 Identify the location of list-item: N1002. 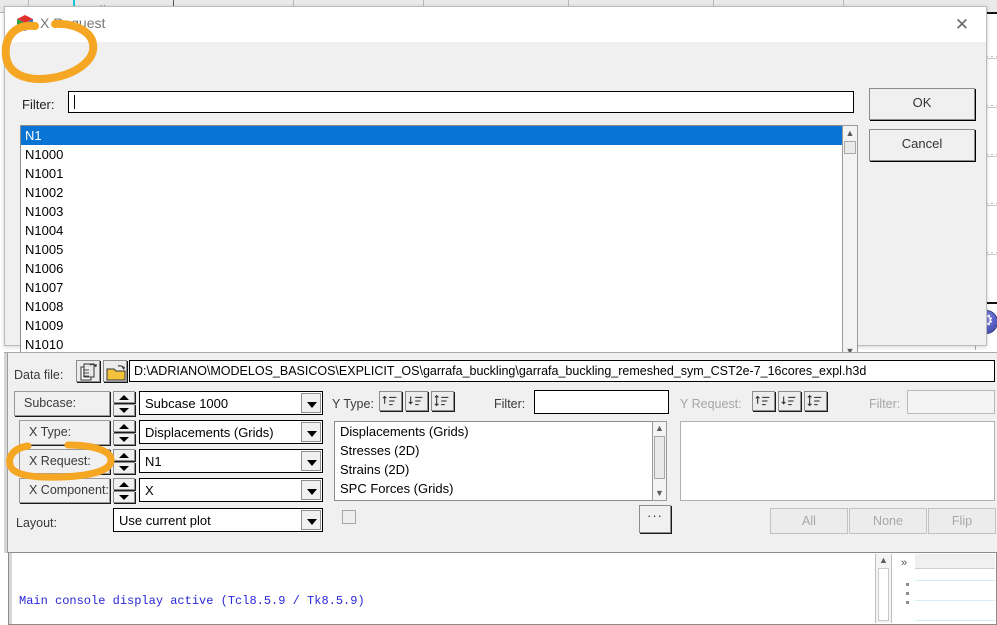
(439, 192).